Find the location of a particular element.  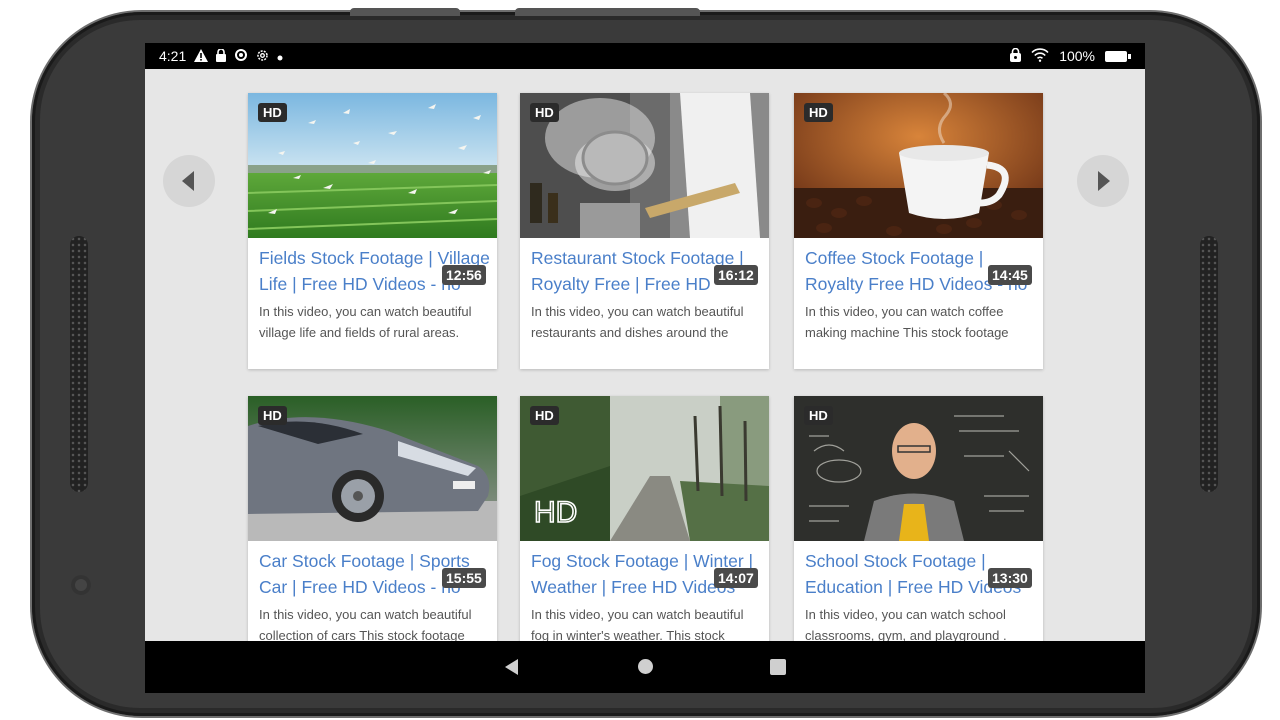

recents-icon is located at coordinates (778, 667).